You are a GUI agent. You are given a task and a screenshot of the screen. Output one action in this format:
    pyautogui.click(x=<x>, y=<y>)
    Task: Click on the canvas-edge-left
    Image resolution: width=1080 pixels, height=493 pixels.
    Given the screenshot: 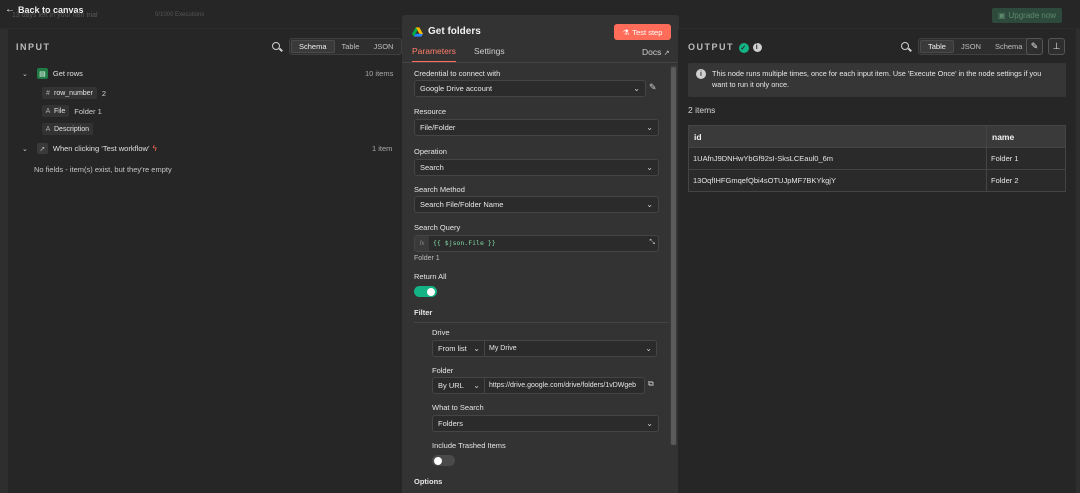 What is the action you would take?
    pyautogui.click(x=4, y=261)
    